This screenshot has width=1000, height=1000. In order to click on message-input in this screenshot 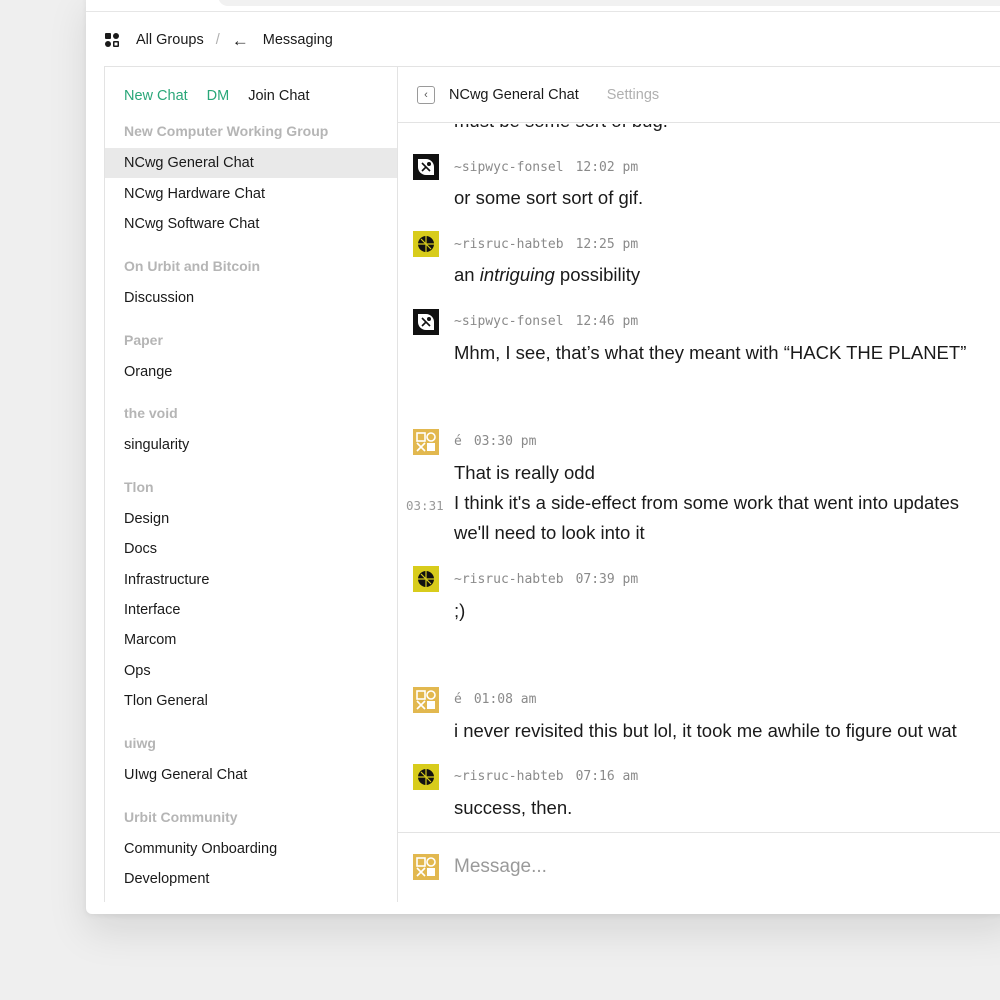, I will do `click(714, 867)`.